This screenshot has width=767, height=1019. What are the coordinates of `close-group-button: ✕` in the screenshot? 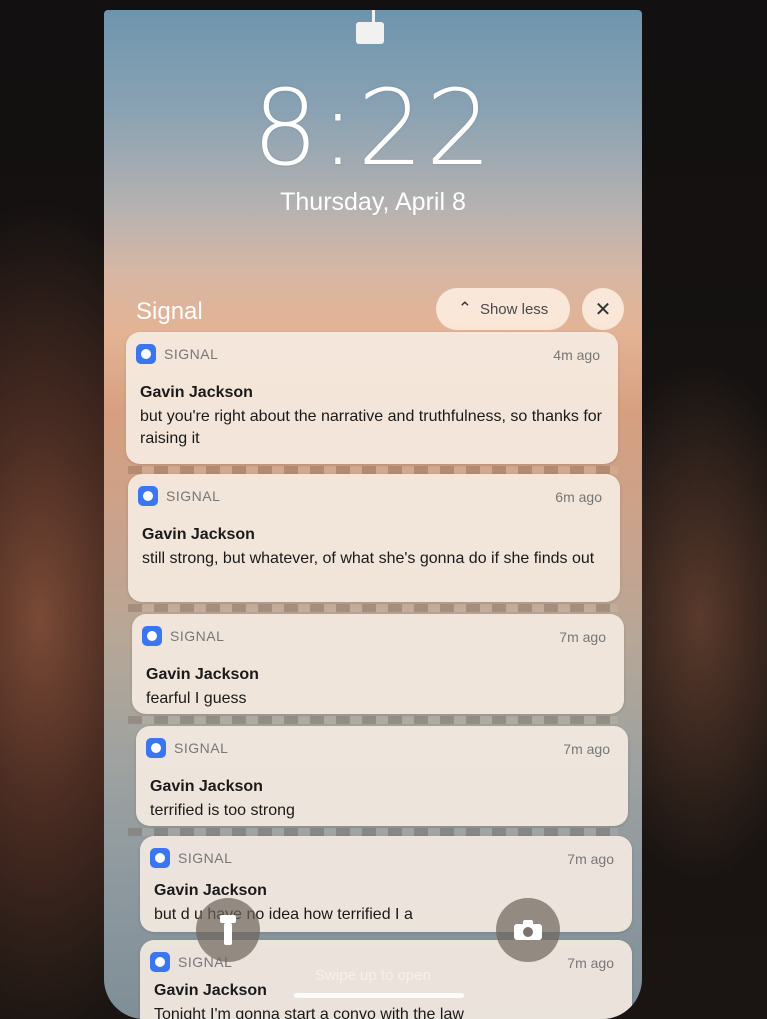 It's located at (603, 309).